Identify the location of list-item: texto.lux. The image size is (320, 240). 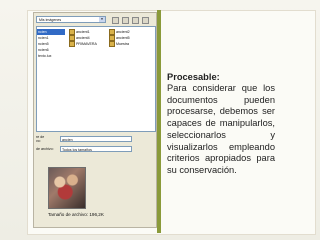
(51, 56).